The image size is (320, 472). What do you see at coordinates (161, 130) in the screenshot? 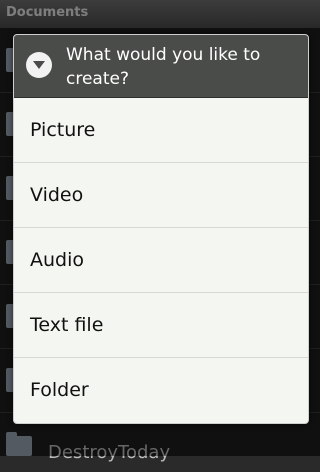
I see `menu-item-picture: Picture` at bounding box center [161, 130].